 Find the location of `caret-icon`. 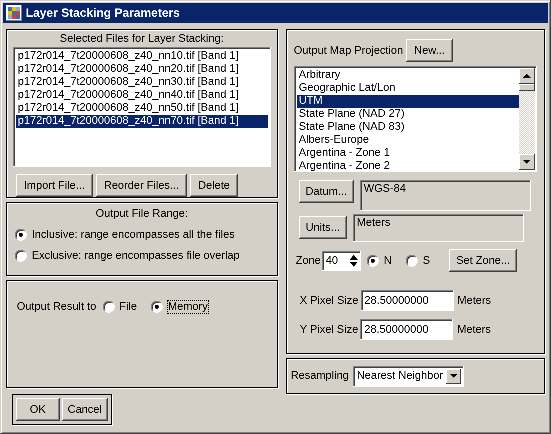

caret-icon is located at coordinates (454, 376).